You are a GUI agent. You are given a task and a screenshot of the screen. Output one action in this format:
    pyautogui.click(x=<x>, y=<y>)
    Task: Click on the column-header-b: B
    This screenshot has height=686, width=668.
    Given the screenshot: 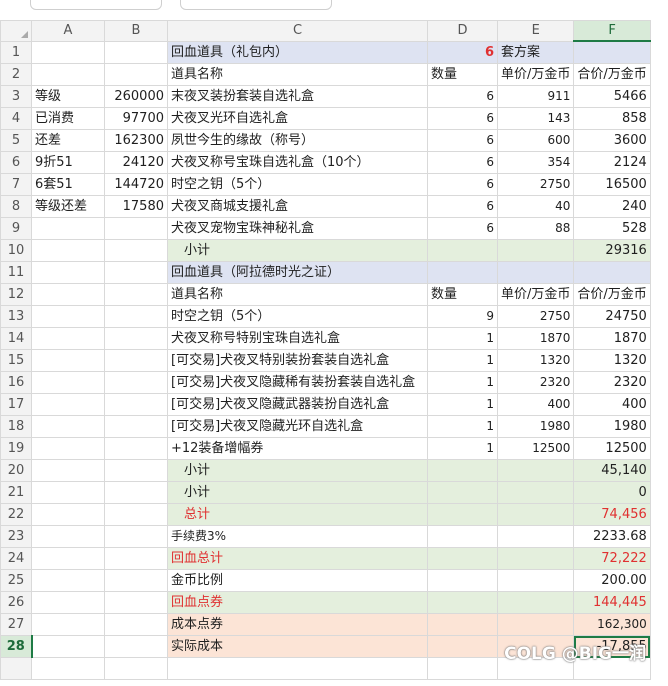 What is the action you would take?
    pyautogui.click(x=136, y=31)
    